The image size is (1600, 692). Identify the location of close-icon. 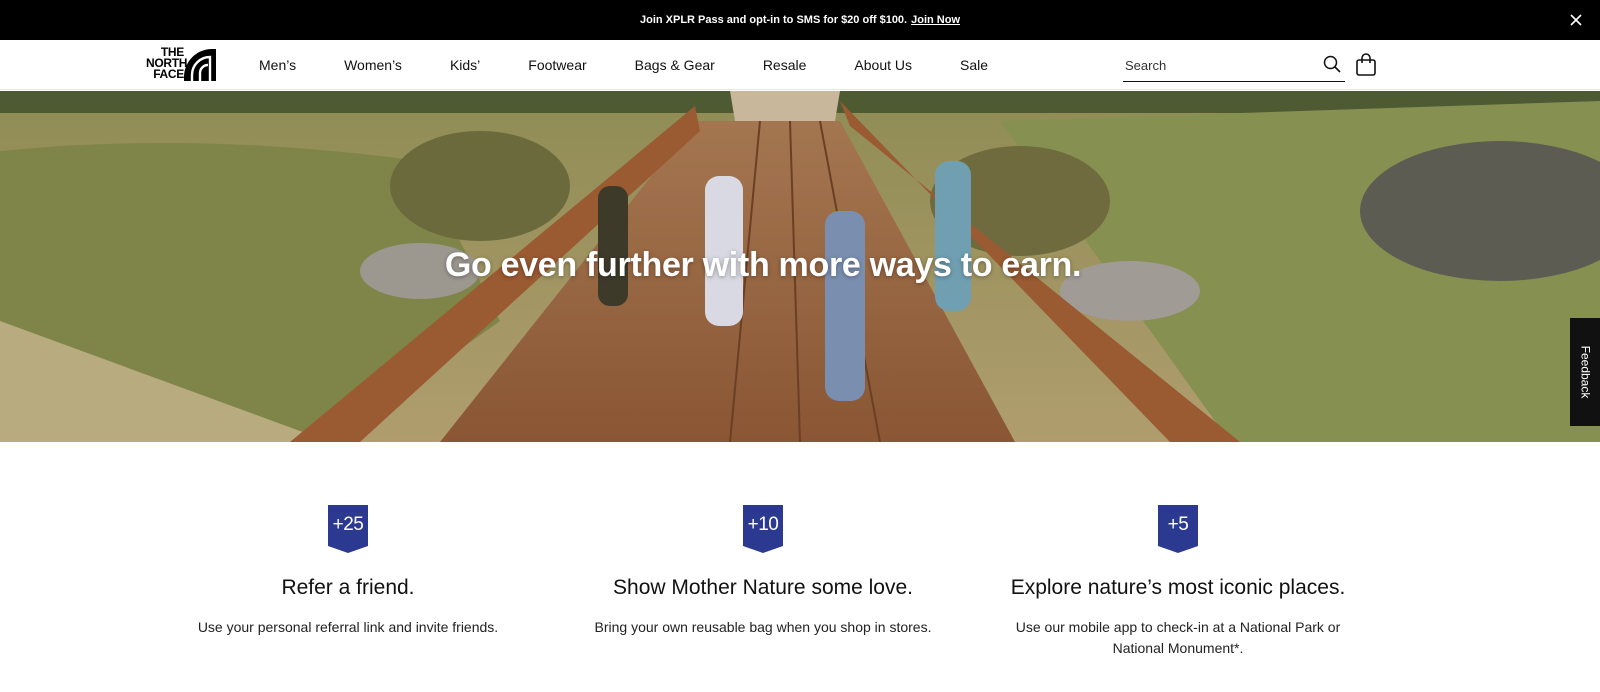
(1576, 20).